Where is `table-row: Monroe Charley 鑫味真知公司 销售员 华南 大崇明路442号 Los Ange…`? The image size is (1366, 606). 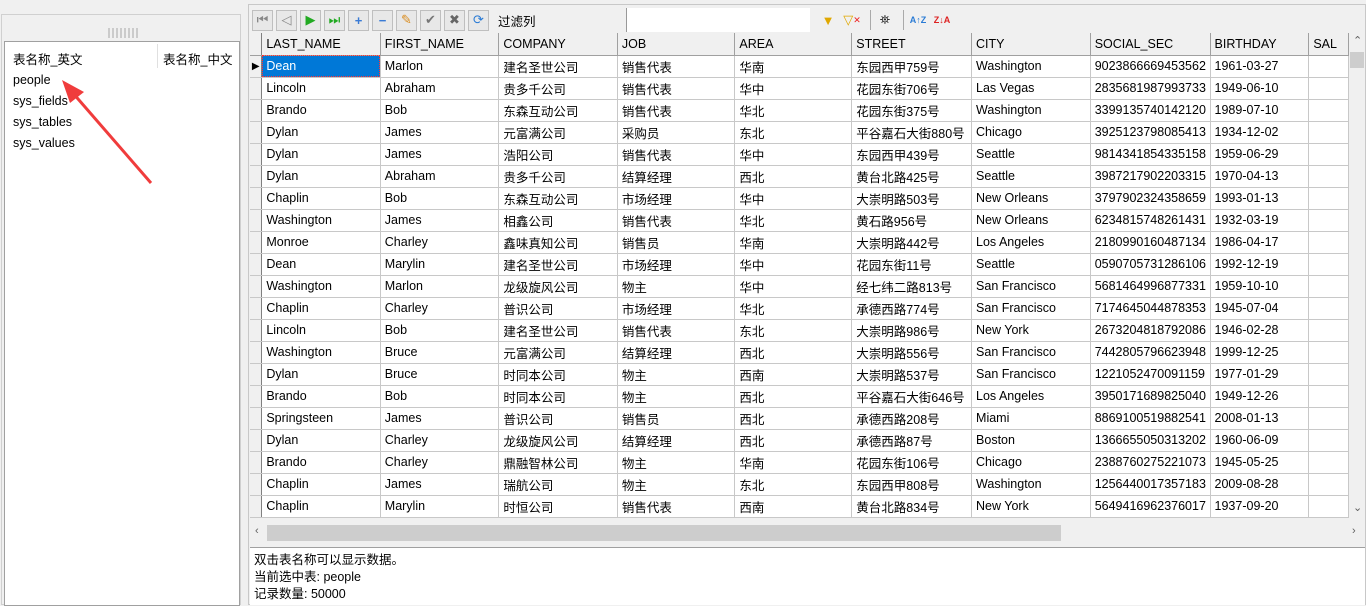
table-row: Monroe Charley 鑫味真知公司 销售员 华南 大崇明路442号 Los Ange… is located at coordinates (799, 242).